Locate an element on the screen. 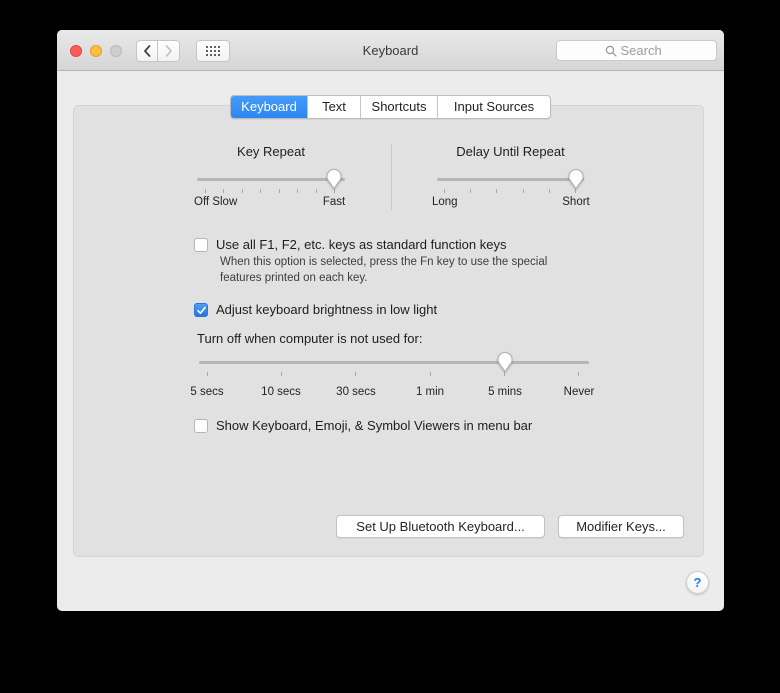 Image resolution: width=780 pixels, height=693 pixels. delay-max-label: Short is located at coordinates (576, 202).